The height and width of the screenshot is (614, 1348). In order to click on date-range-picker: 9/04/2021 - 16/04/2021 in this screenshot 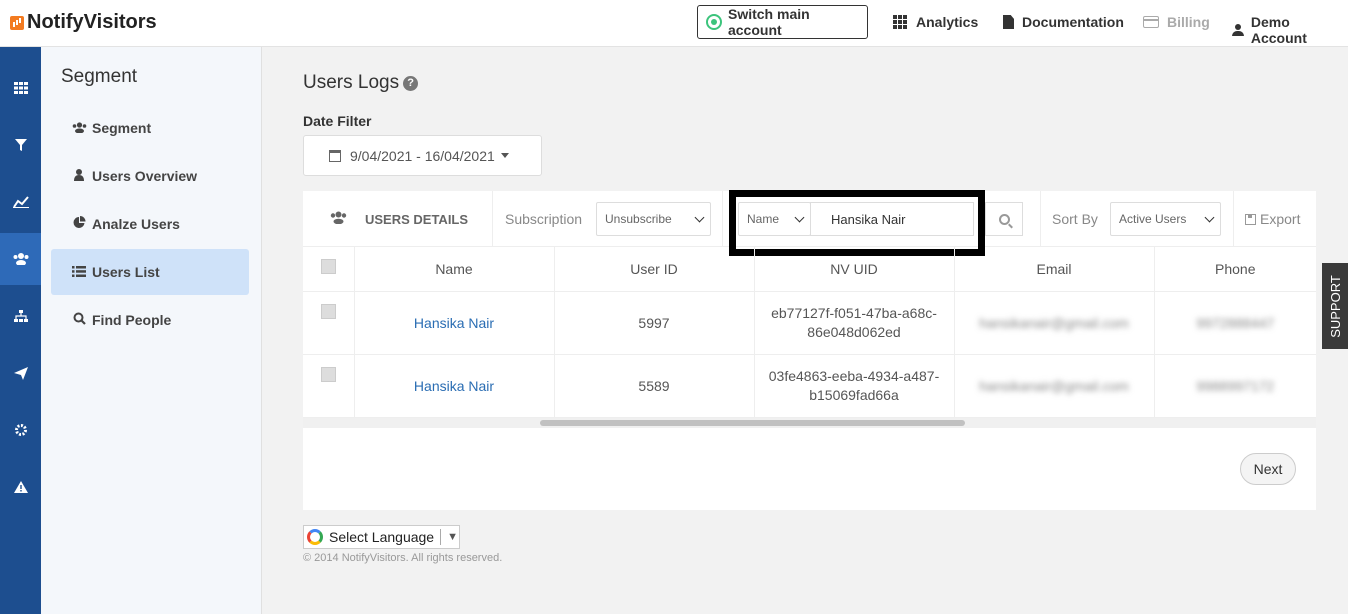, I will do `click(422, 155)`.